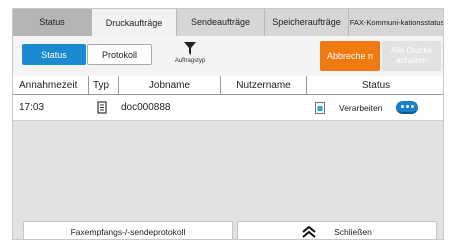 The height and width of the screenshot is (245, 454). I want to click on close-button: Schließen, so click(337, 230).